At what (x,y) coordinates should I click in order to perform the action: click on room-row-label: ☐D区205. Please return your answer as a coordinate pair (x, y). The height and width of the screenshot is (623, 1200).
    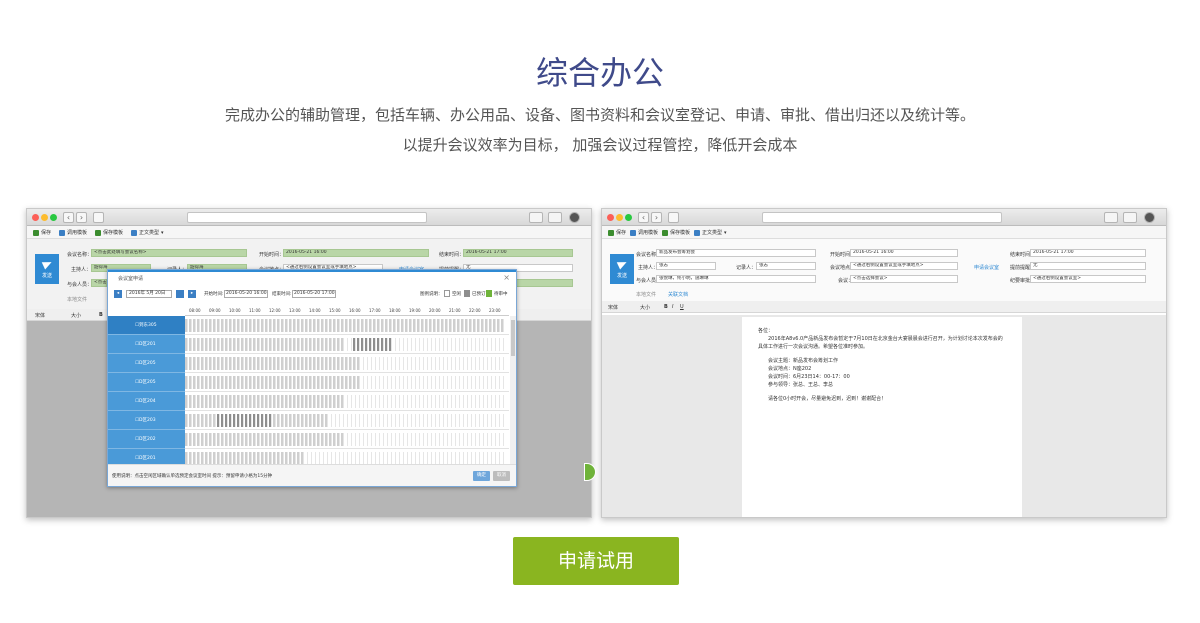
    Looking at the image, I should click on (146, 382).